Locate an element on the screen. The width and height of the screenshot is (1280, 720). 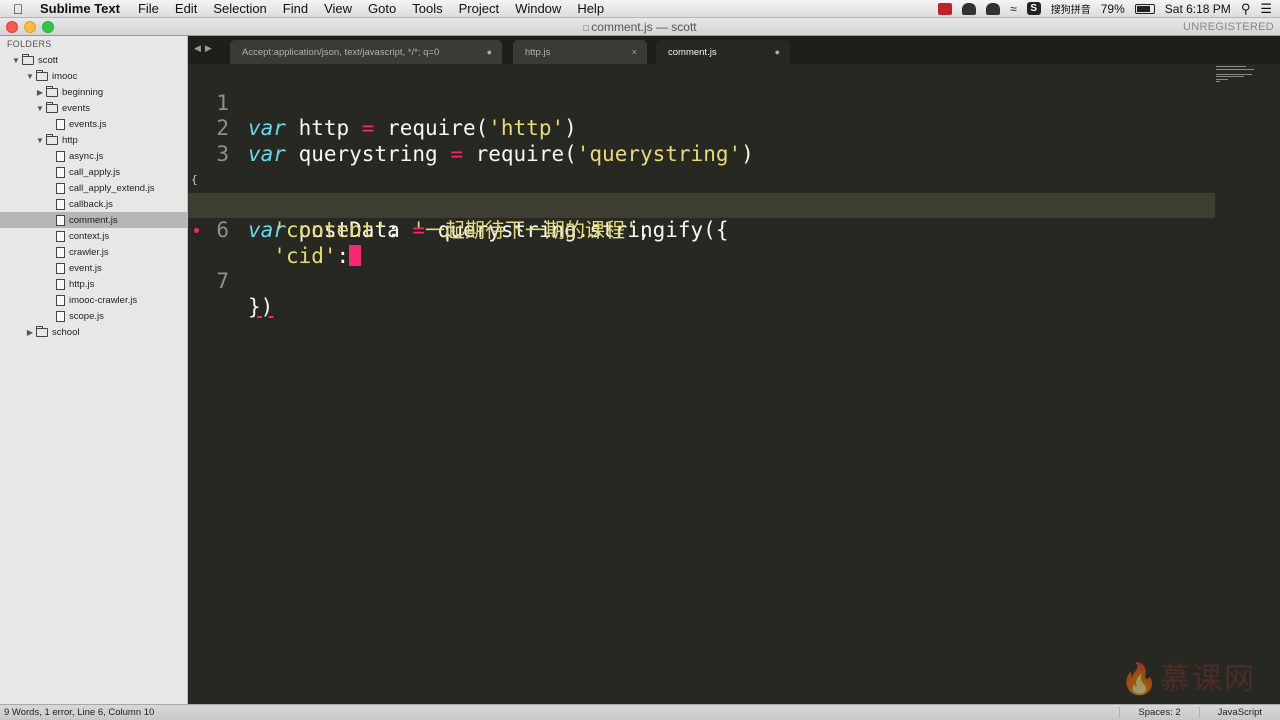
tree-item-label: scope.js is located at coordinates (86, 316).